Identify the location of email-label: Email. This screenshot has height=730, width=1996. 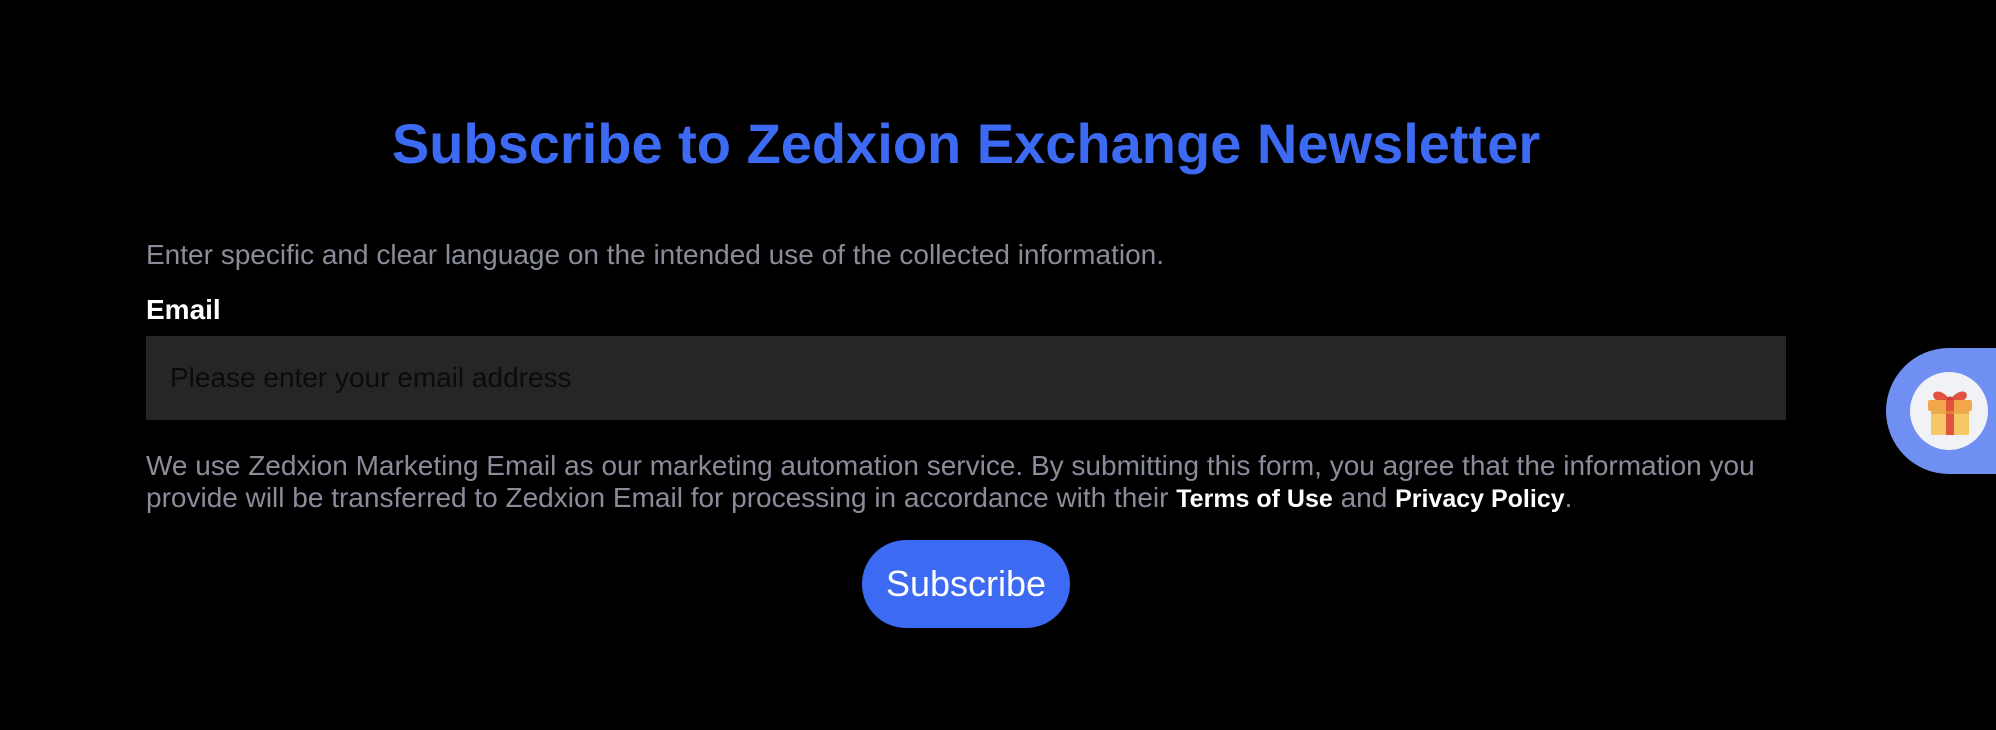
(183, 309).